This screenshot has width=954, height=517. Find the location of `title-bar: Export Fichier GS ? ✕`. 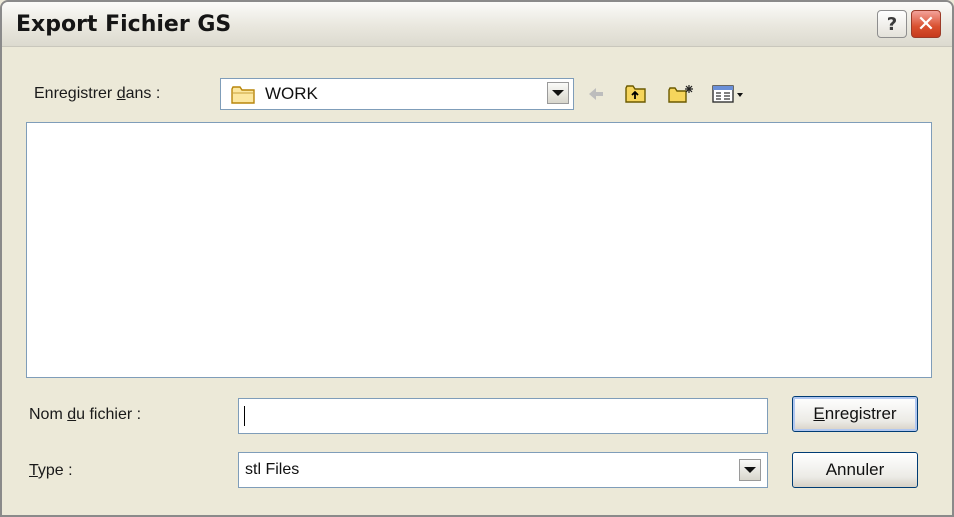

title-bar: Export Fichier GS ? ✕ is located at coordinates (477, 24).